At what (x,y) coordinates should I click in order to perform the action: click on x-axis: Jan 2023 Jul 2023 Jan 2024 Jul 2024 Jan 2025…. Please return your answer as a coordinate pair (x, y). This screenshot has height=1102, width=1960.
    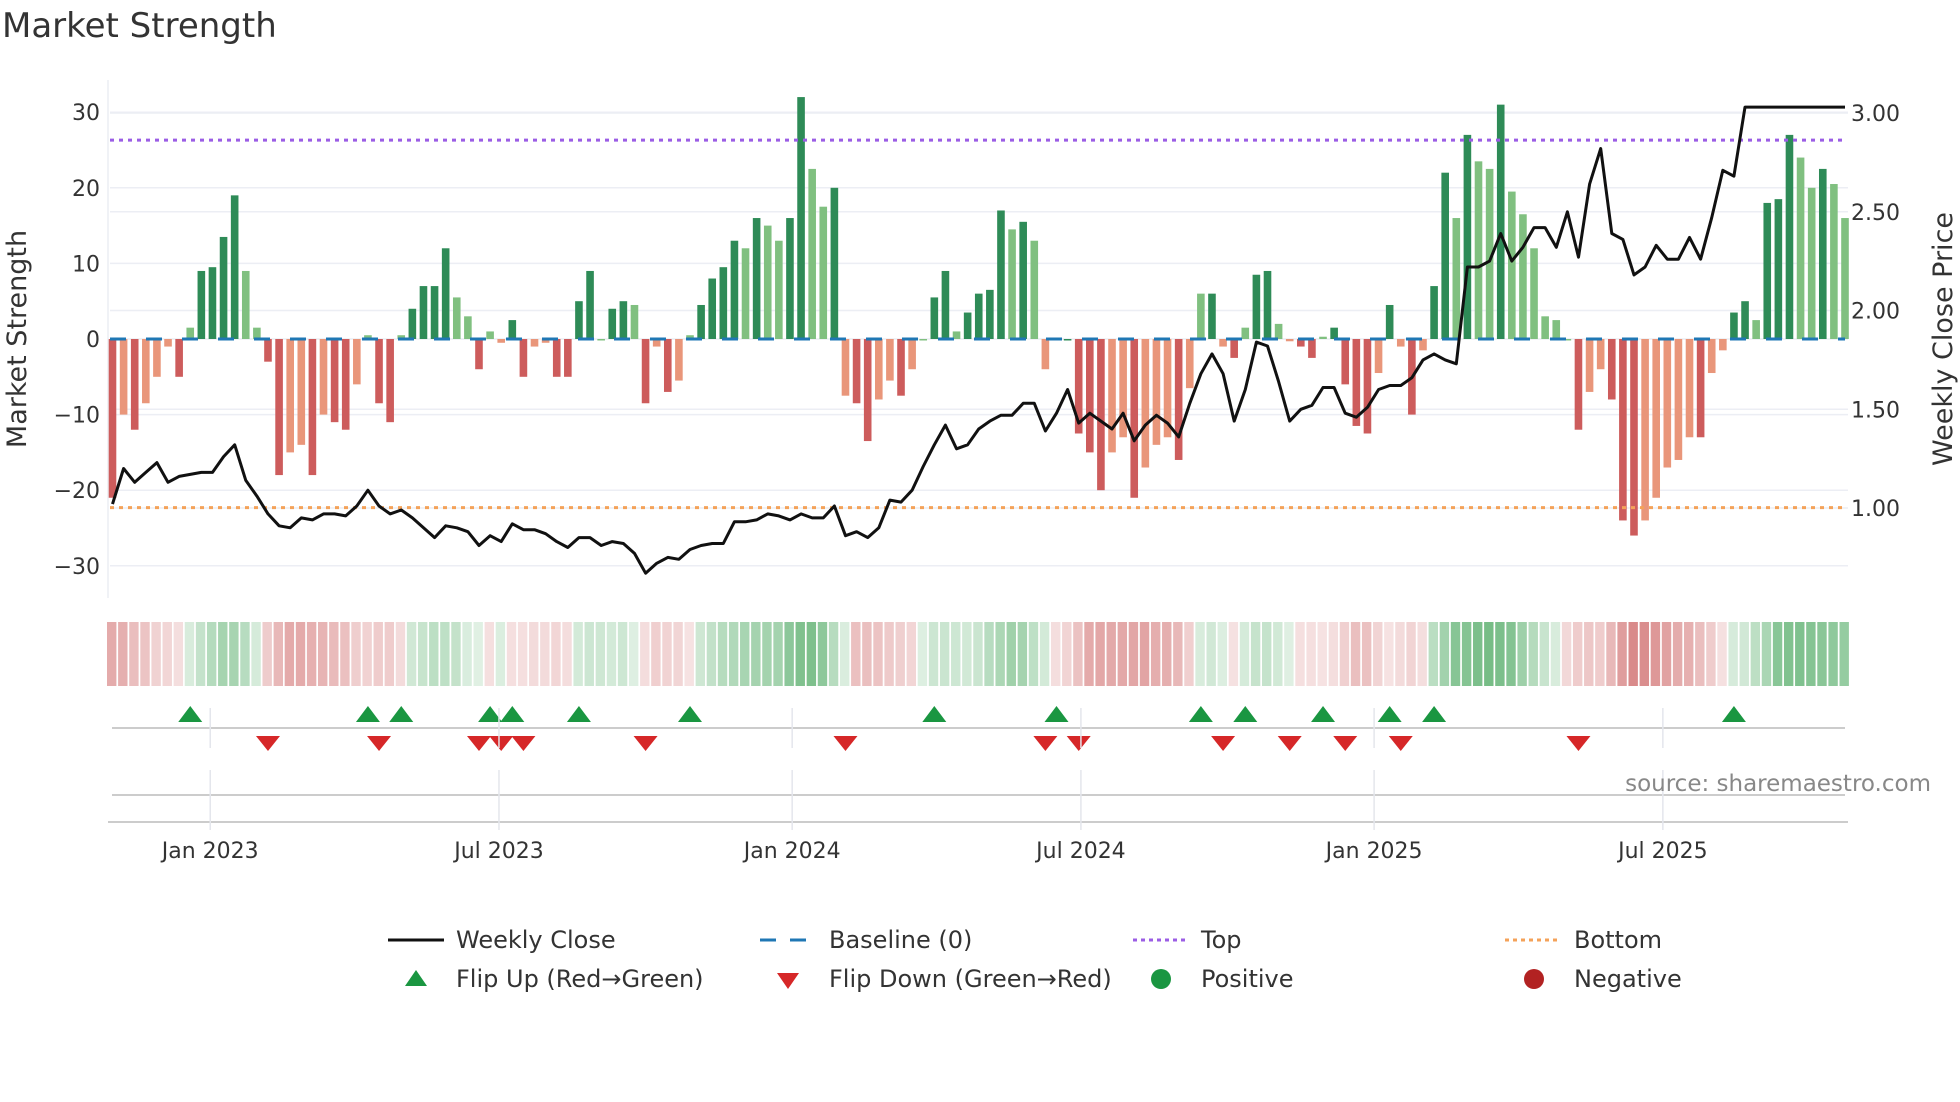
    Looking at the image, I should click on (978, 786).